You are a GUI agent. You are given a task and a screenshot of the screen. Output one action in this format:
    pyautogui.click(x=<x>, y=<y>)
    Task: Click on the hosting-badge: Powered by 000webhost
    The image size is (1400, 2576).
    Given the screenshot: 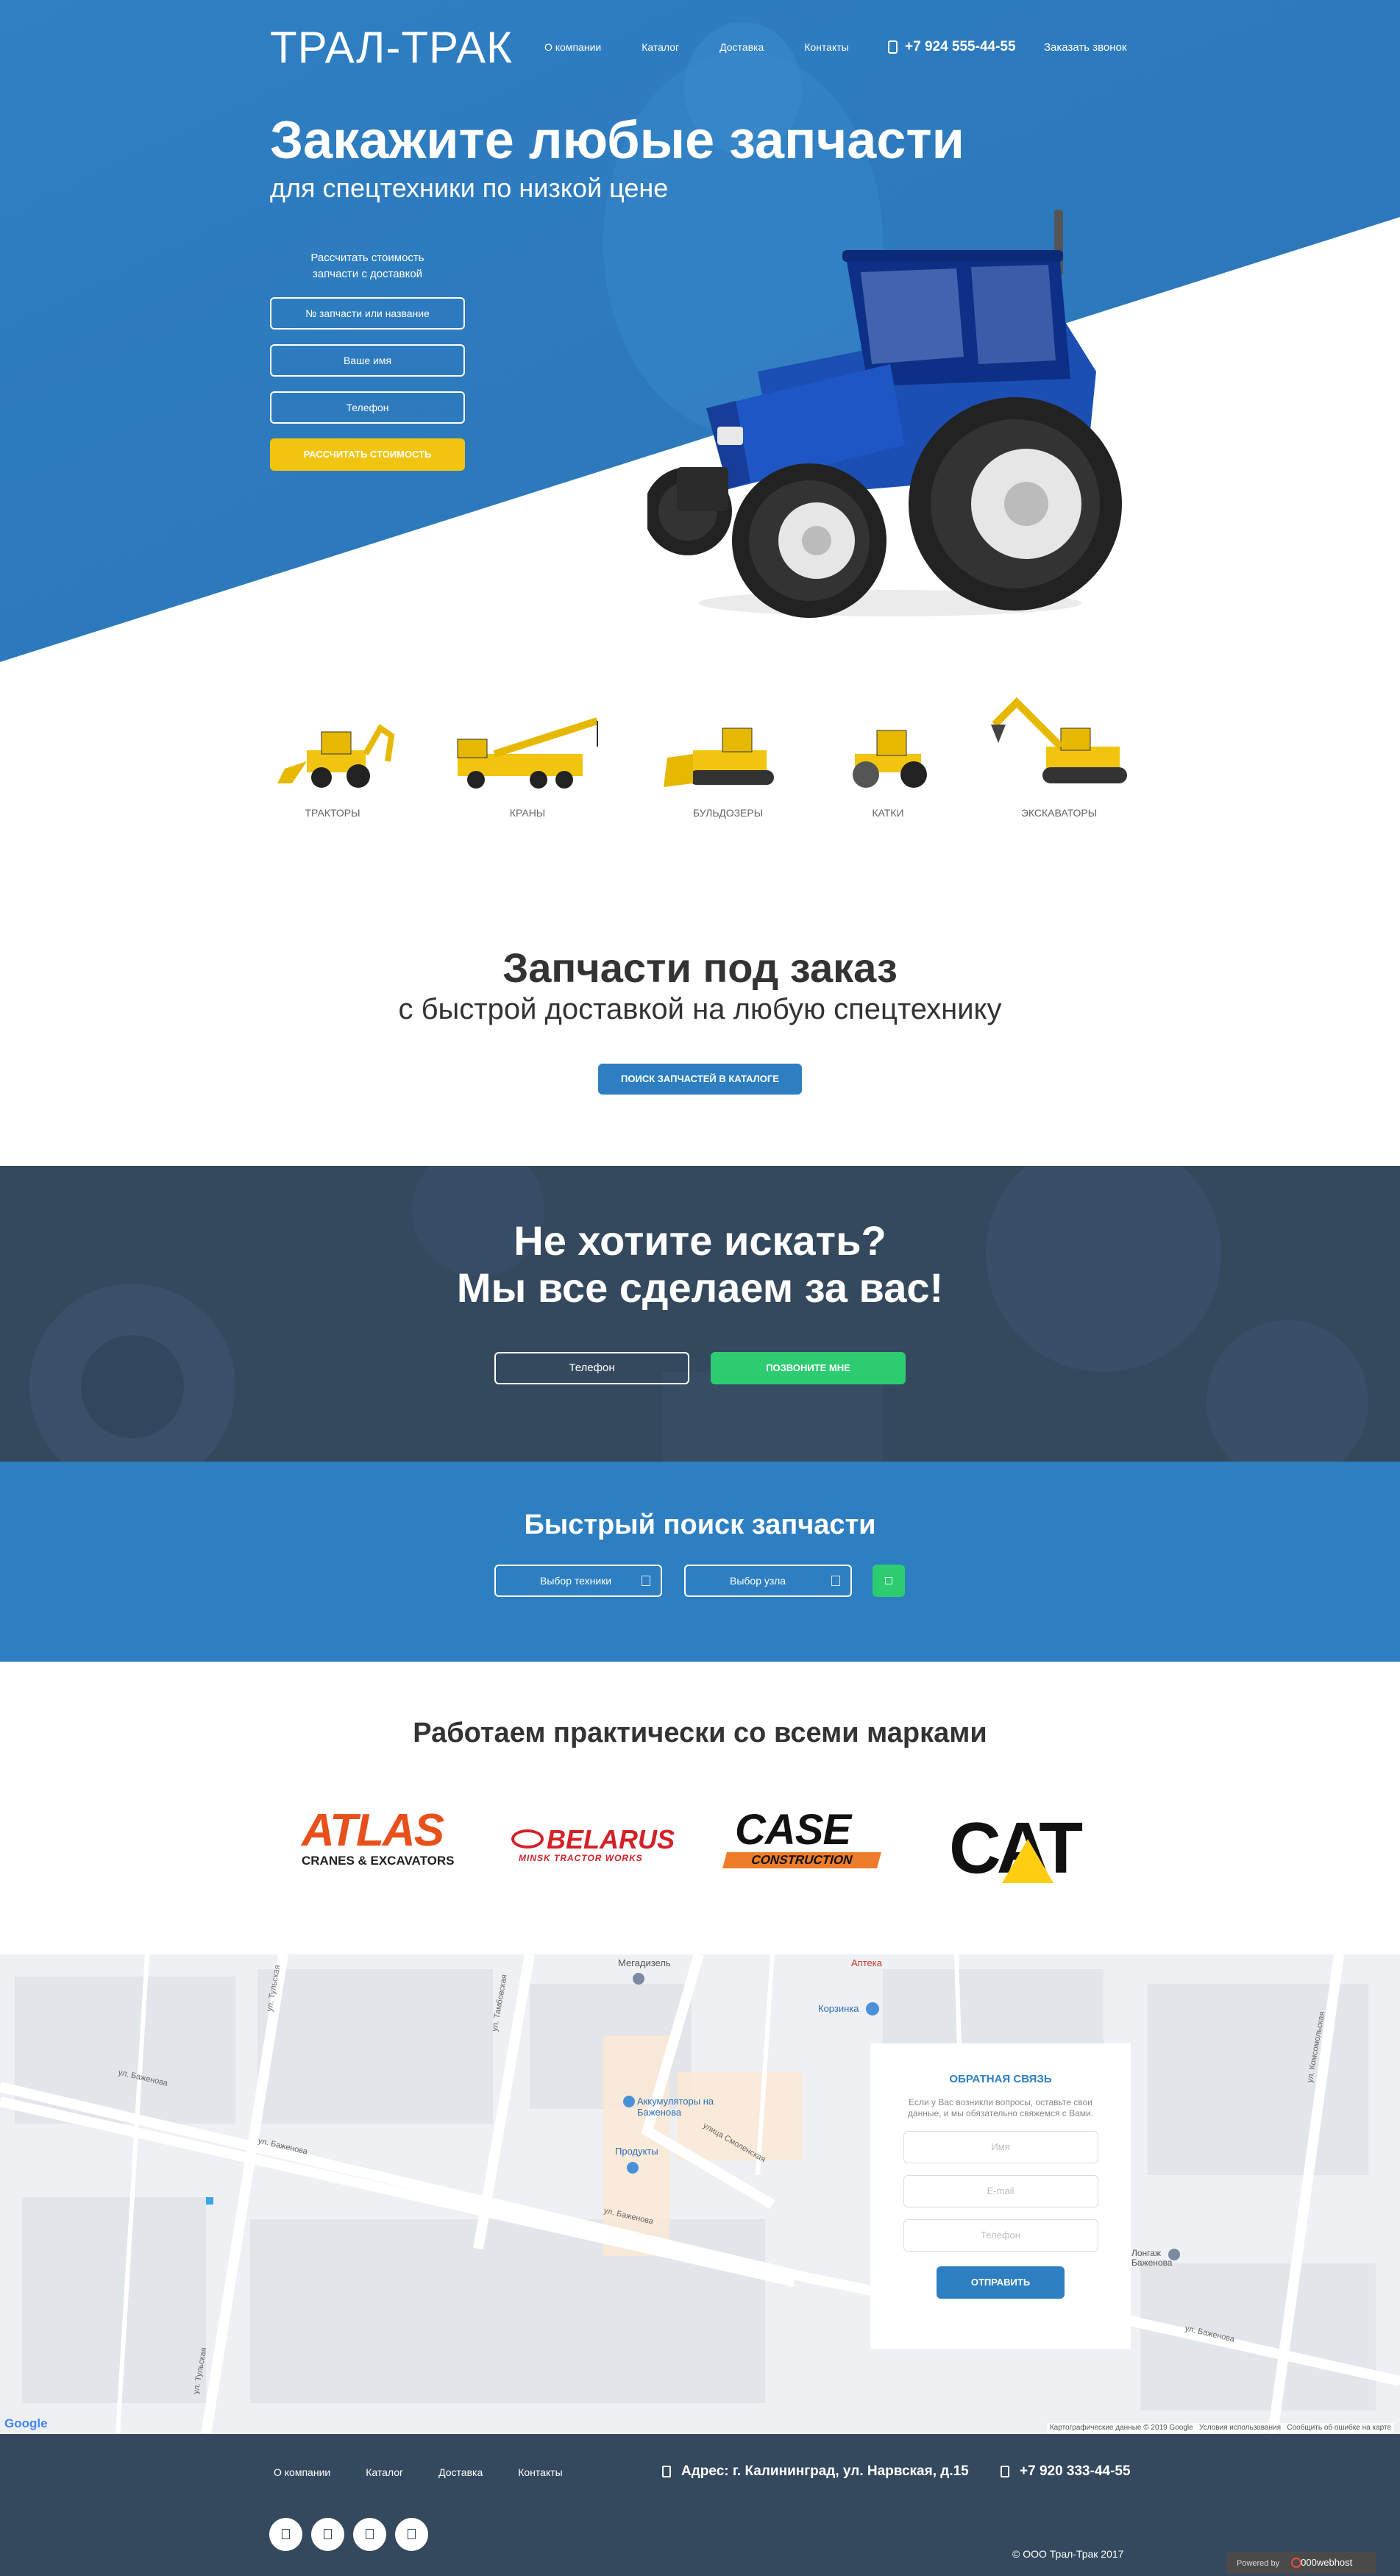 What is the action you would take?
    pyautogui.click(x=1301, y=2563)
    